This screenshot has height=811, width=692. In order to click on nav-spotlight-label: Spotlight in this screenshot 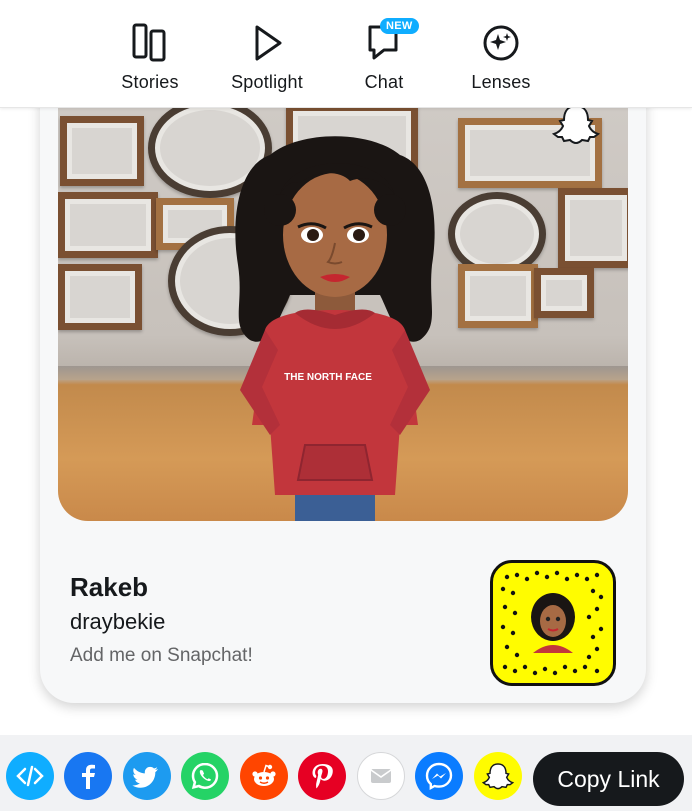, I will do `click(267, 82)`.